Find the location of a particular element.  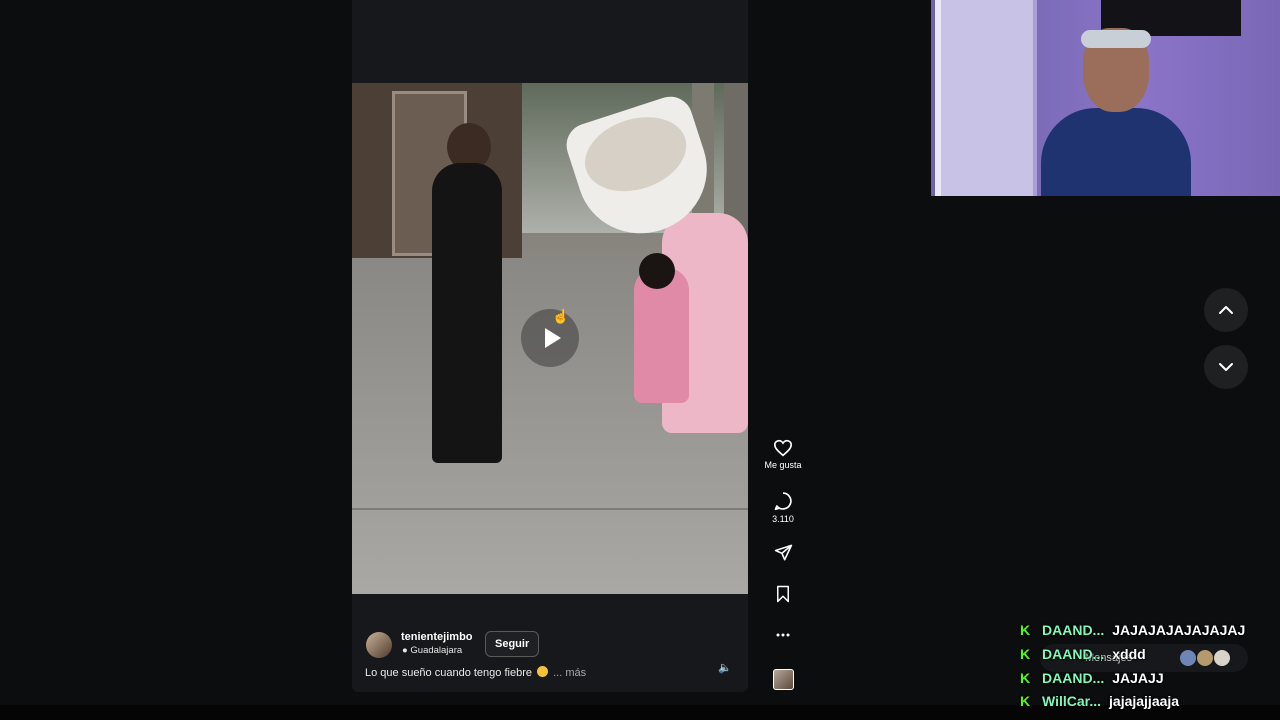

webcam-headband is located at coordinates (1116, 39).